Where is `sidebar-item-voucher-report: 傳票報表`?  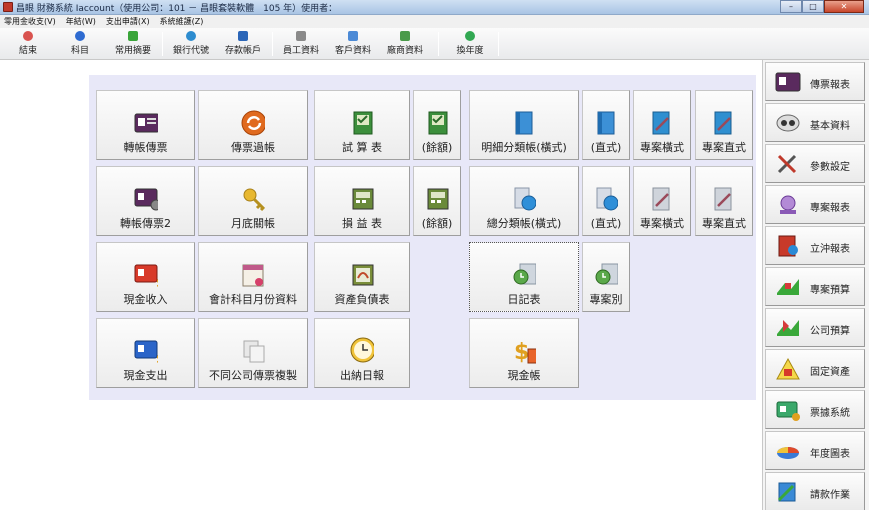 sidebar-item-voucher-report: 傳票報表 is located at coordinates (815, 81).